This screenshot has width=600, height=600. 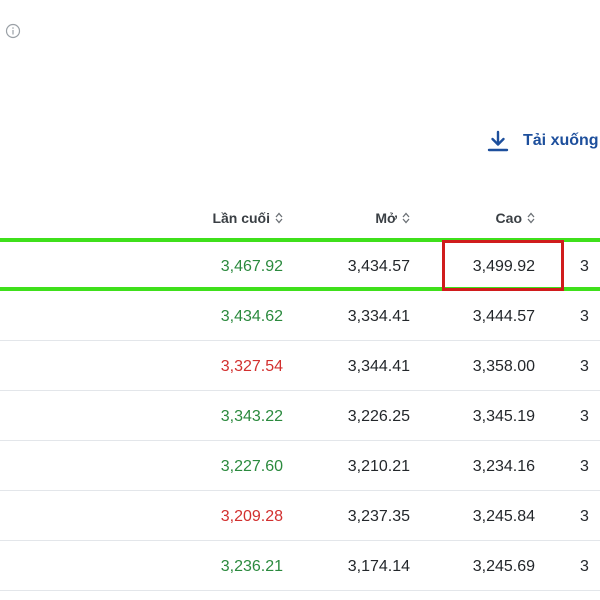 What do you see at coordinates (482, 218) in the screenshot?
I see `column-header-high: Cao` at bounding box center [482, 218].